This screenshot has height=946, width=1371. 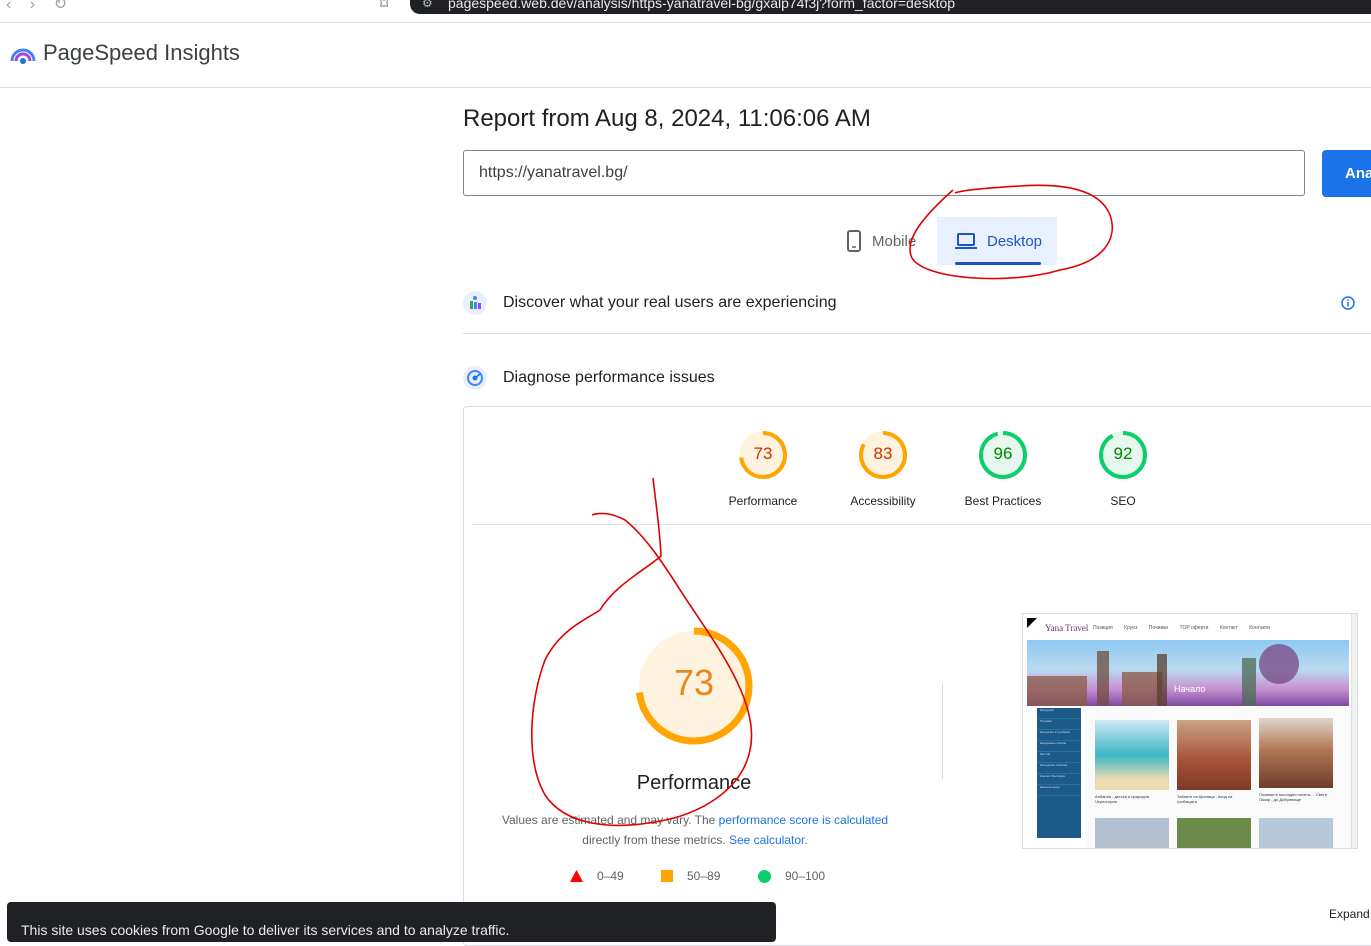 I want to click on analyze-button: Analyze, so click(x=1346, y=173).